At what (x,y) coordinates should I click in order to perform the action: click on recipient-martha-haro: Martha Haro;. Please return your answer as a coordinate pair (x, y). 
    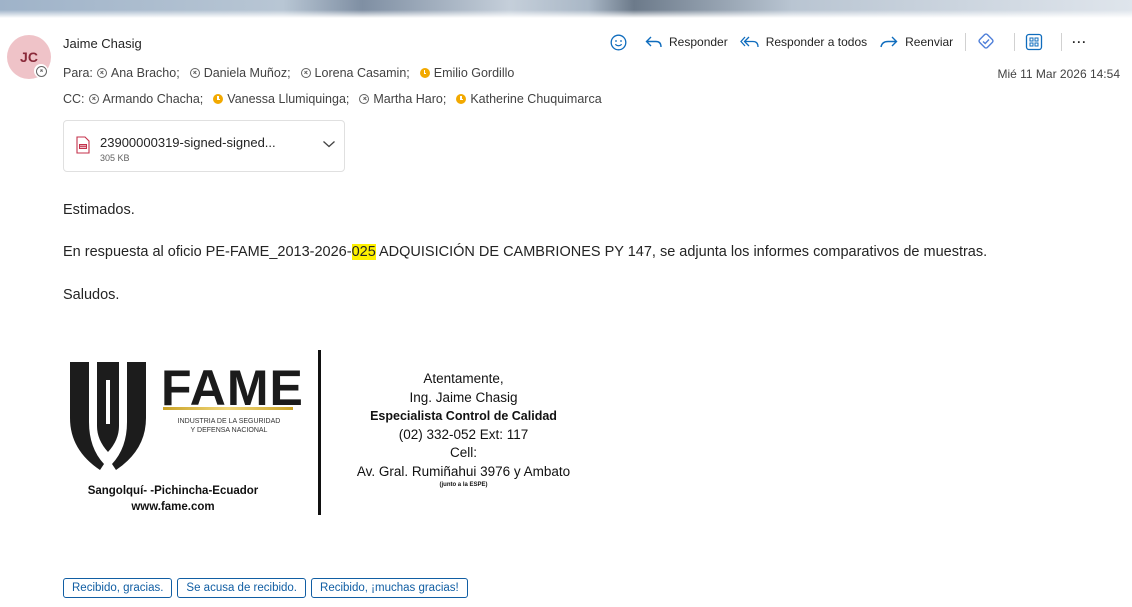
    Looking at the image, I should click on (400, 99).